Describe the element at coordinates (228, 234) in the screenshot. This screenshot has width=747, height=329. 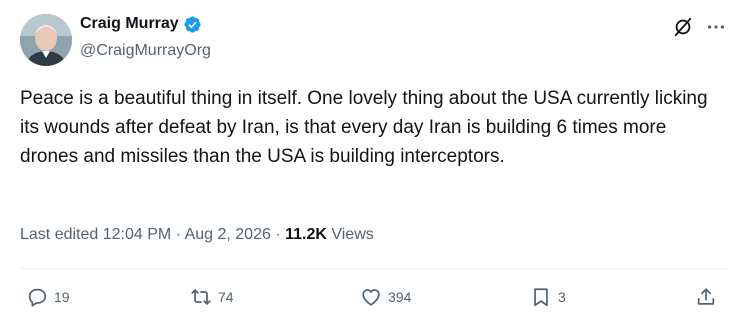
I see `tweet-date: Aug 2, 2026` at that location.